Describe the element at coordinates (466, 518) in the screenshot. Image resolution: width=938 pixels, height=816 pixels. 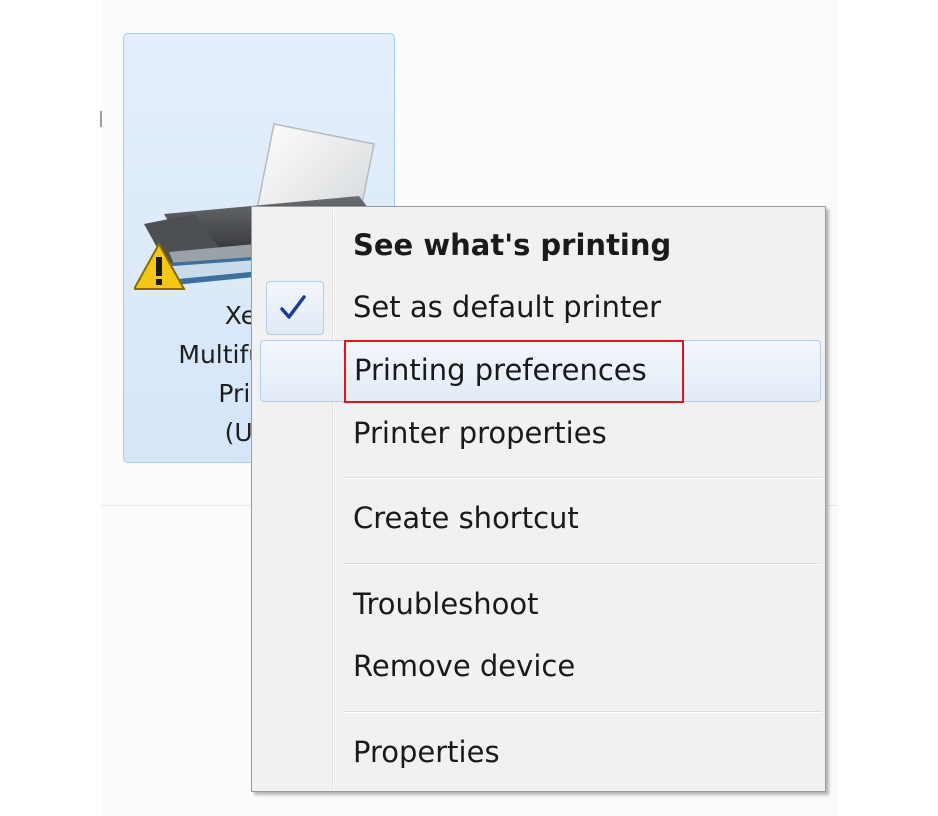
I see `menu-item-label: Create shortcut` at that location.